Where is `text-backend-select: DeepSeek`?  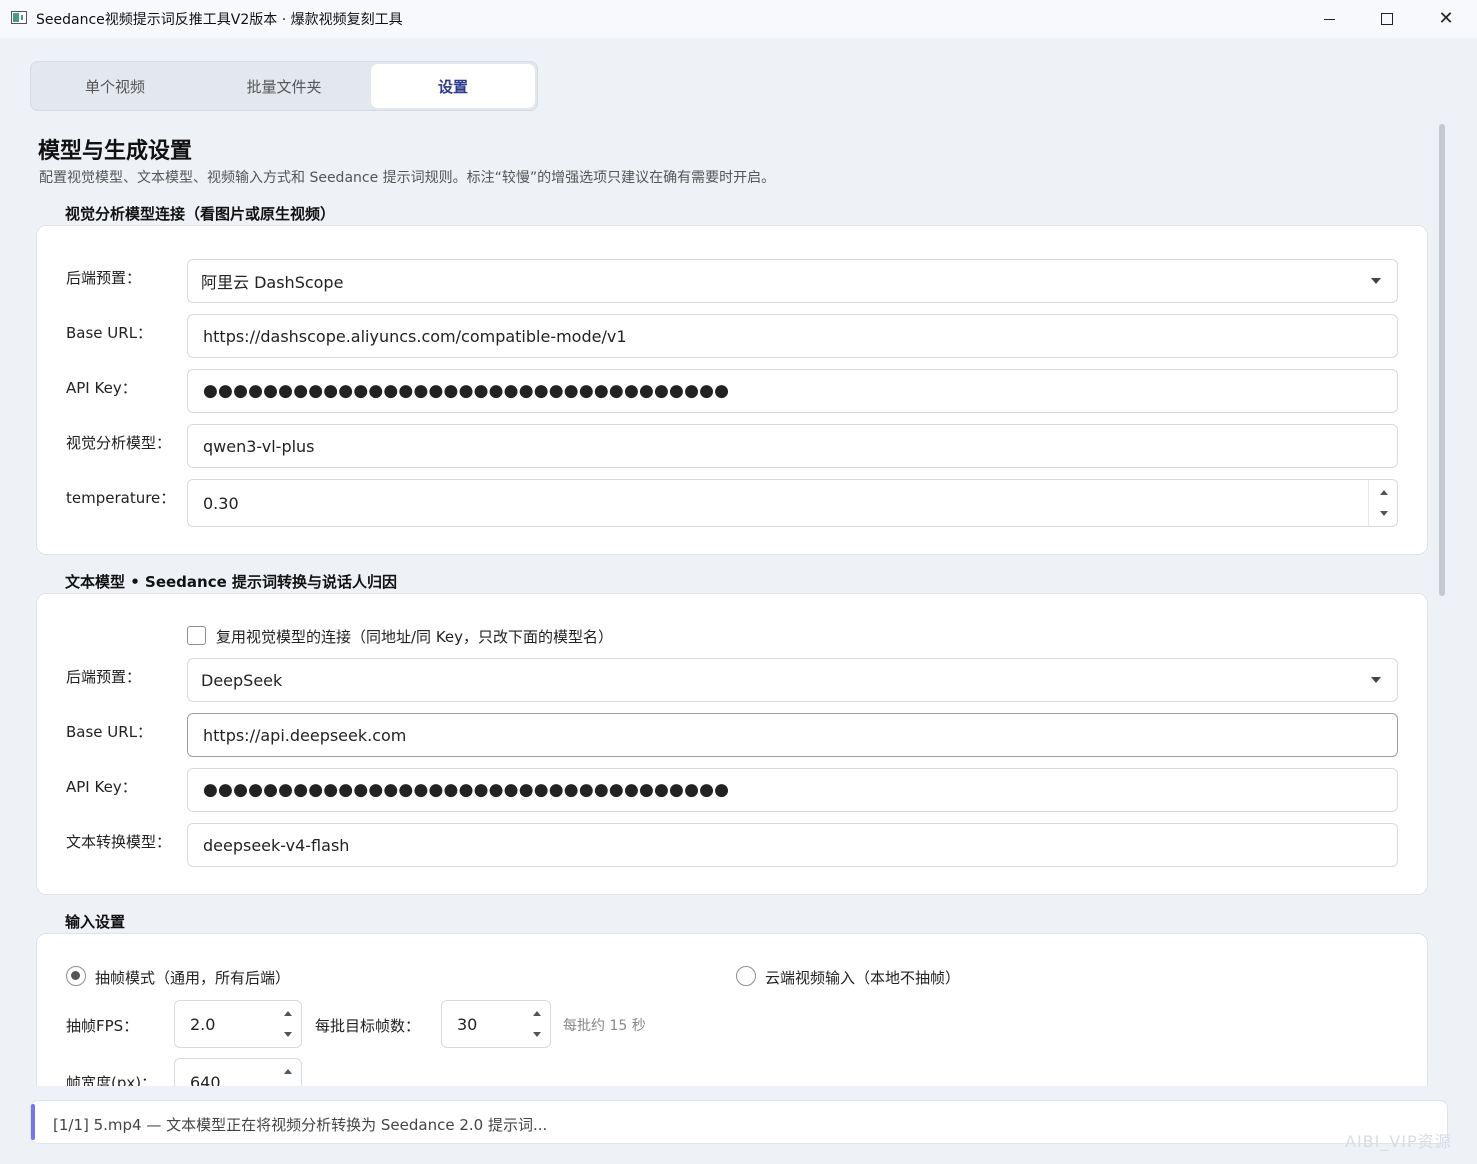
text-backend-select: DeepSeek is located at coordinates (792, 680).